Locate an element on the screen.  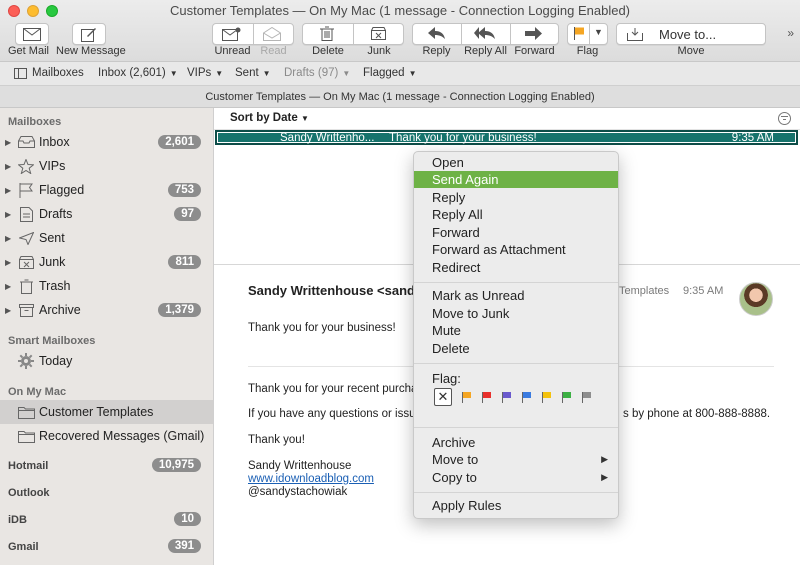
sidebar-item-flagged: ▶ Flagged 753 is located at coordinates (106, 190).